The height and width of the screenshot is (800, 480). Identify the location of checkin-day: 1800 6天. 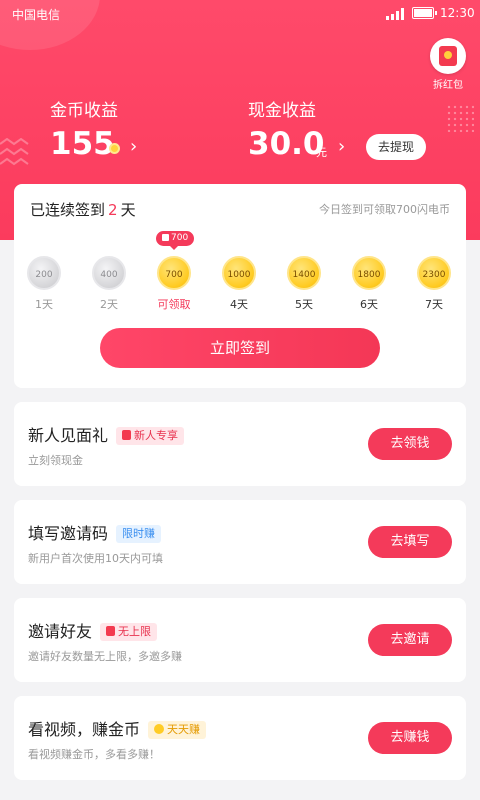
(369, 284).